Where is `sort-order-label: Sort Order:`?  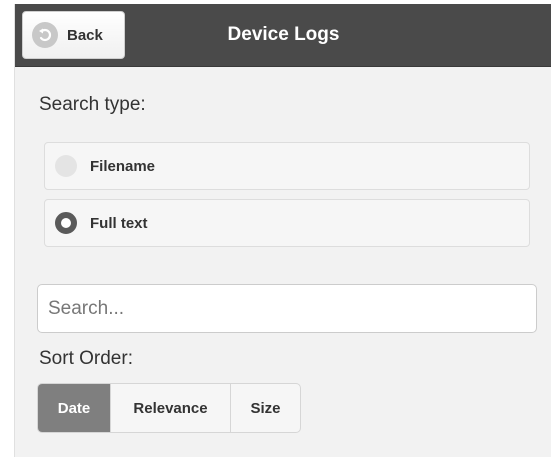
sort-order-label: Sort Order: is located at coordinates (86, 358).